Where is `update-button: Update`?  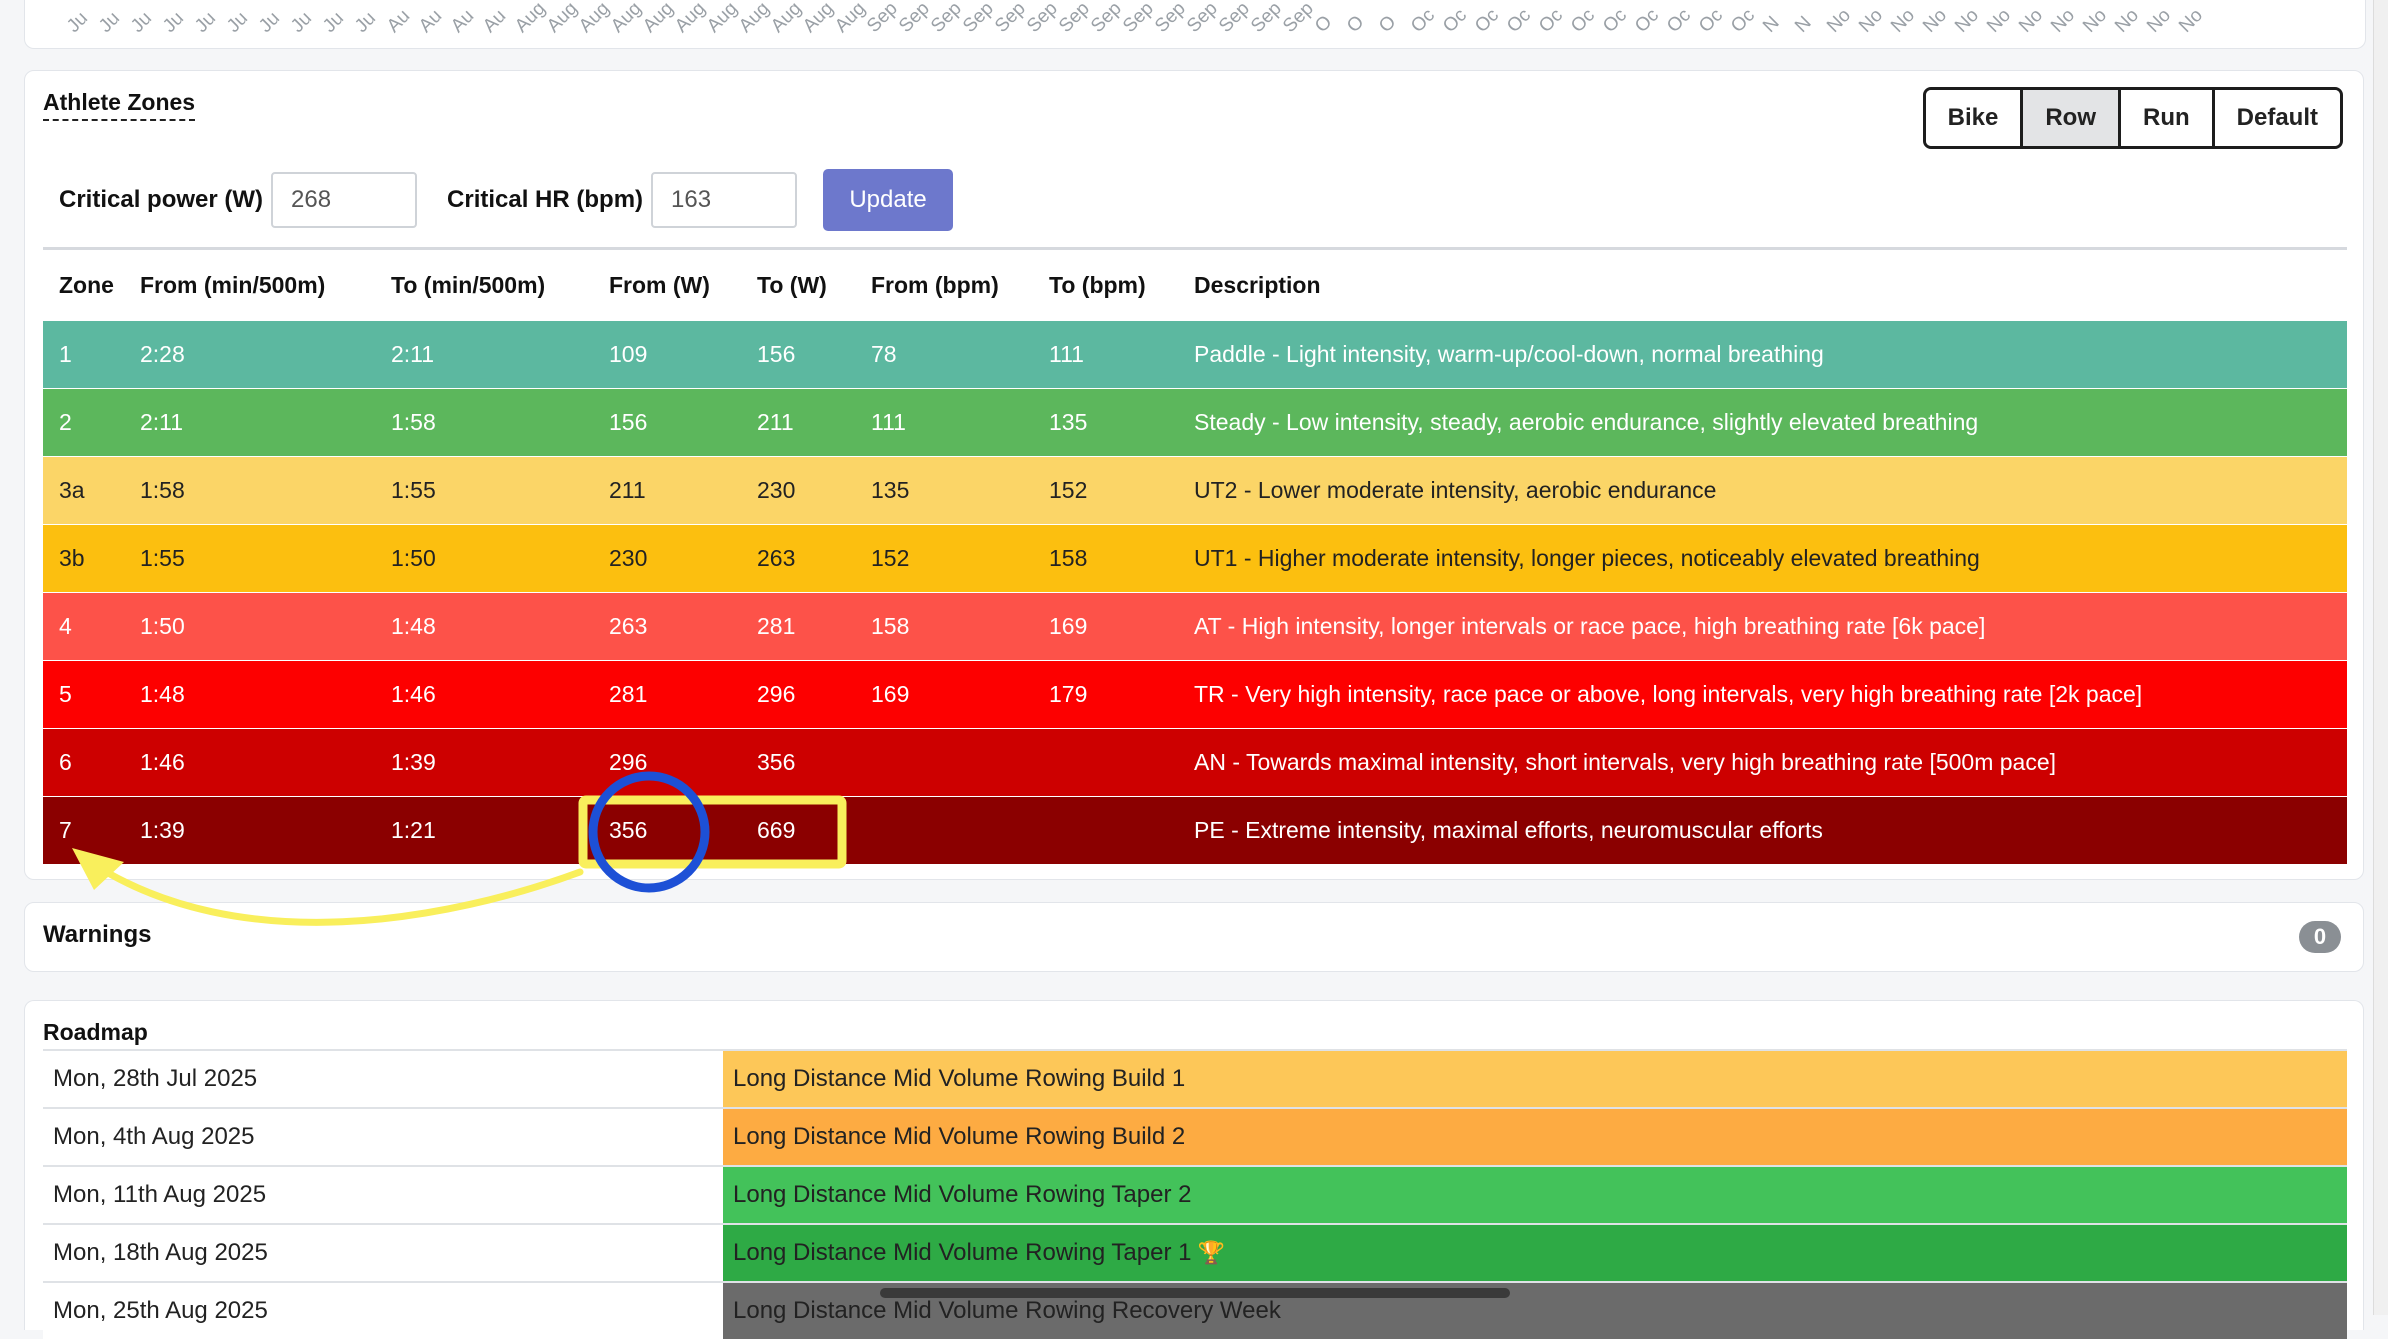 update-button: Update is located at coordinates (888, 200).